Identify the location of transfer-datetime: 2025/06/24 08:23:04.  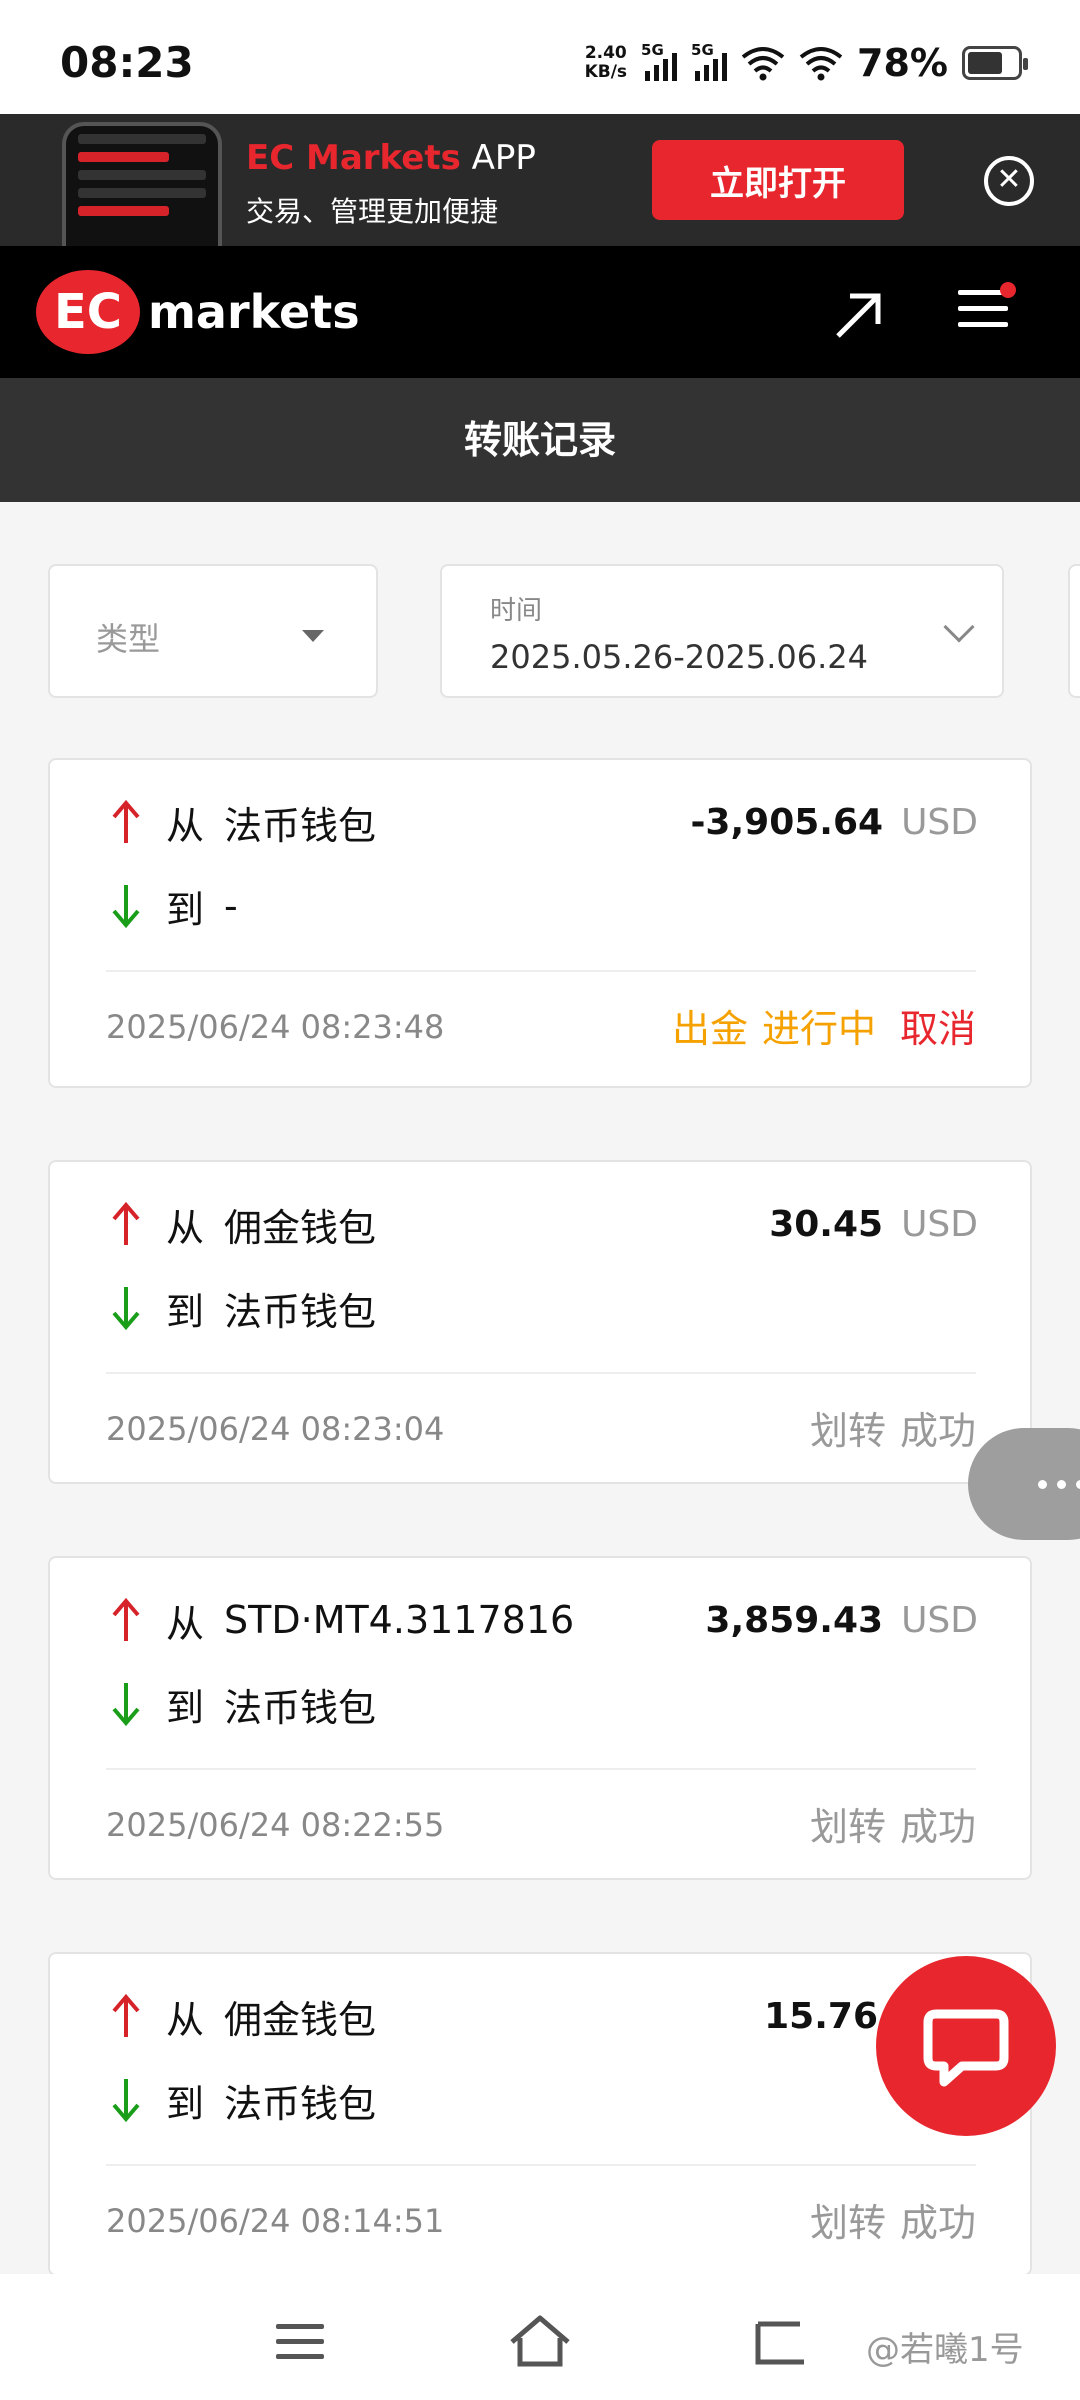
(275, 1429).